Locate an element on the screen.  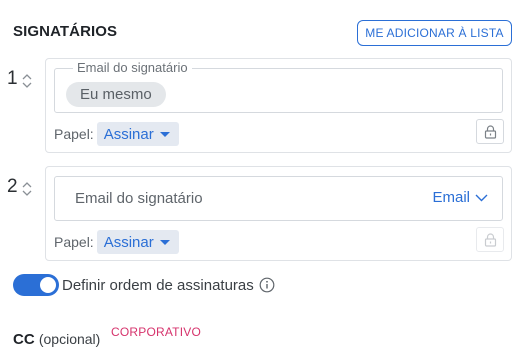
chevron-down-icon is located at coordinates (481, 197).